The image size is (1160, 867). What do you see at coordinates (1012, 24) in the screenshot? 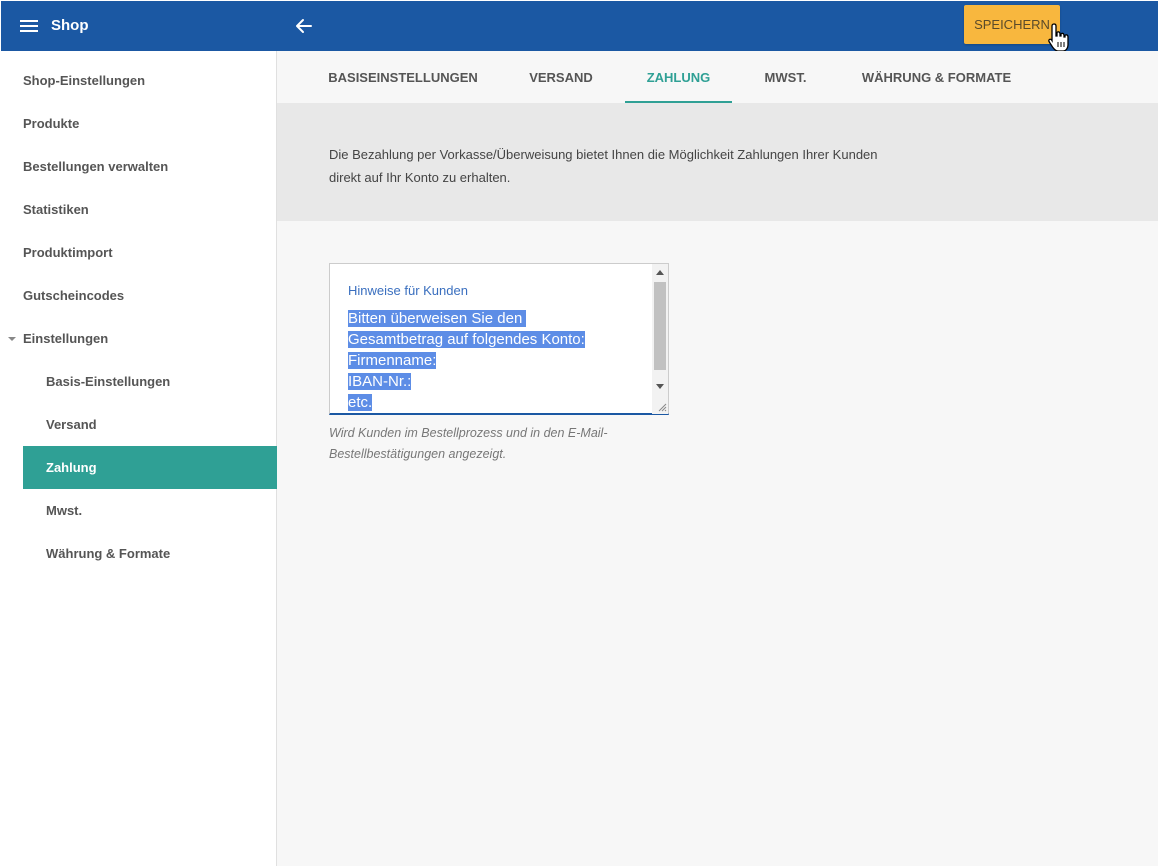
I see `save-button: SPEICHERN` at bounding box center [1012, 24].